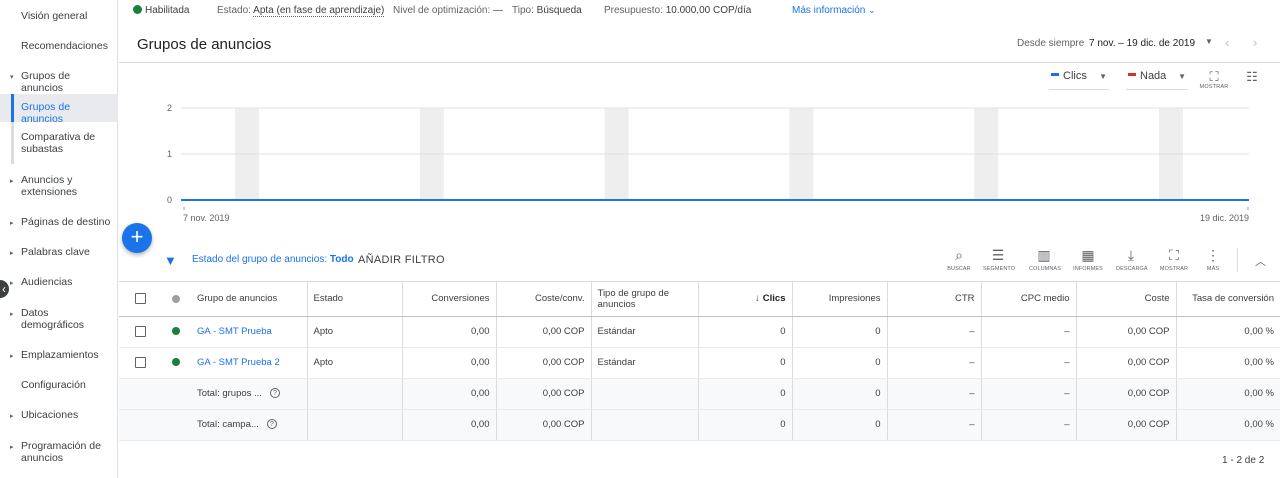  Describe the element at coordinates (448, 299) in the screenshot. I see `col-header-conversiones: Conversiones` at that location.